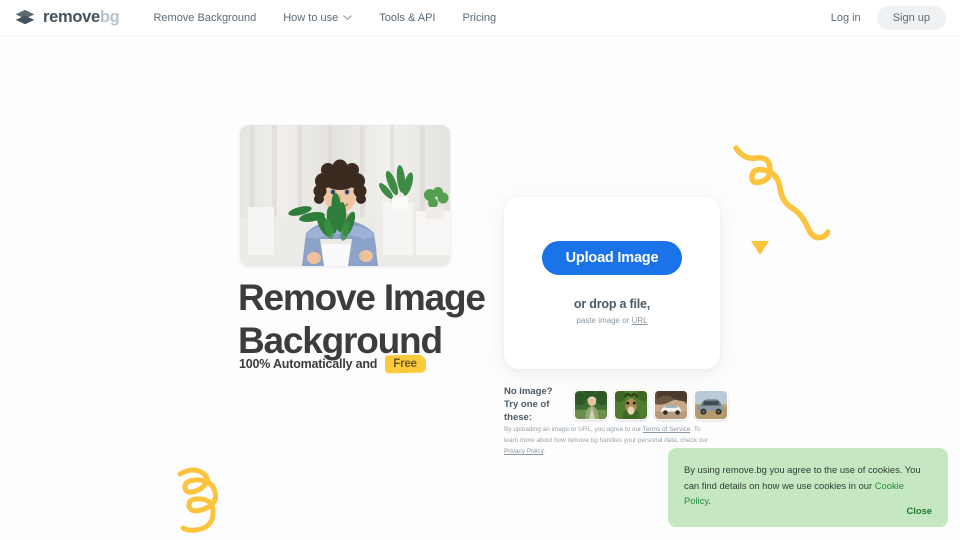 This screenshot has height=540, width=960. I want to click on logo: removebg, so click(67, 18).